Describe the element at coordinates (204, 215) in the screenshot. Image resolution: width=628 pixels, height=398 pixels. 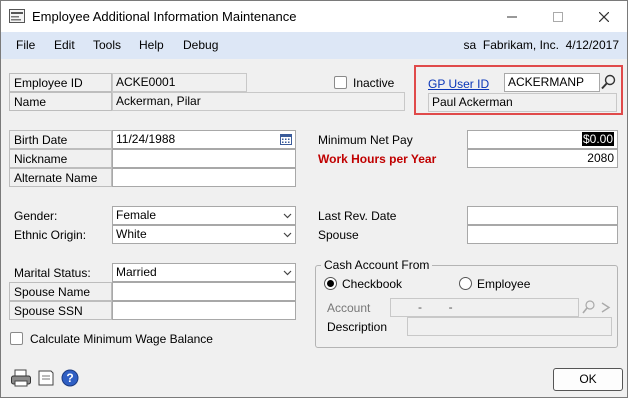
I see `gender-select: Female` at that location.